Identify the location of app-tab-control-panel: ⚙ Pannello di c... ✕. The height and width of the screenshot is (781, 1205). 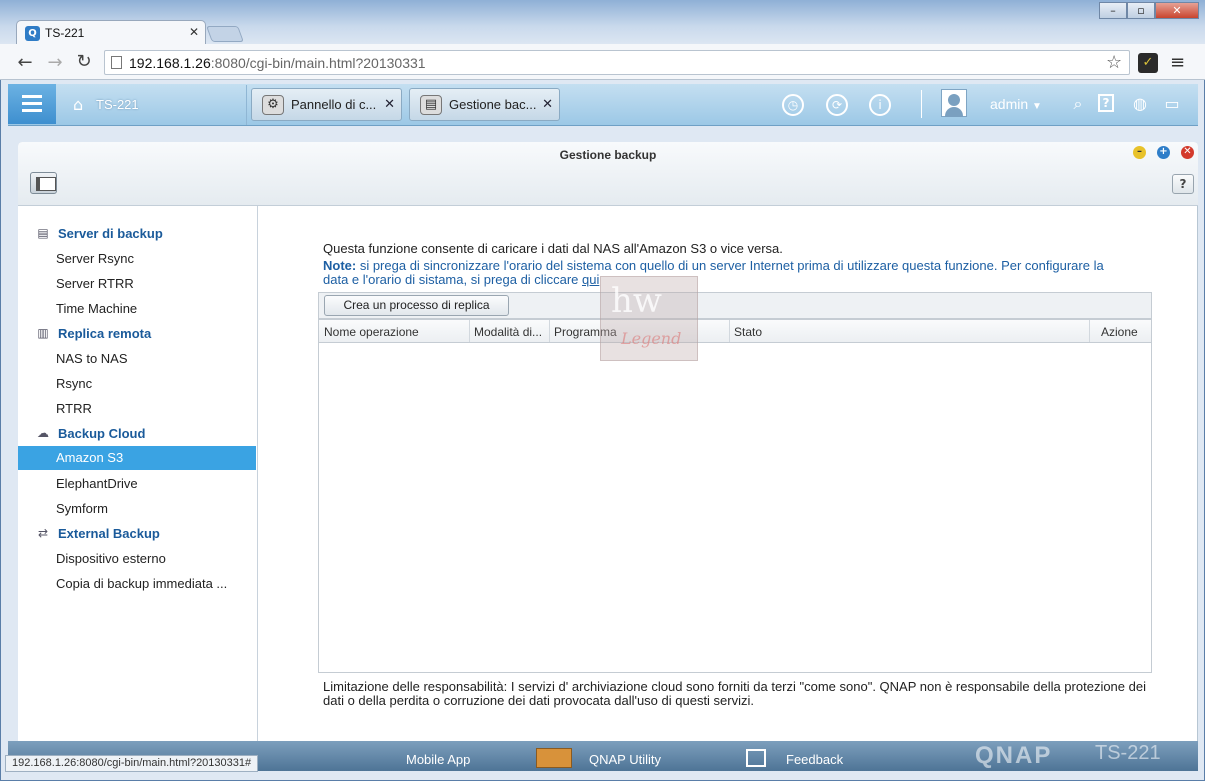
(326, 104).